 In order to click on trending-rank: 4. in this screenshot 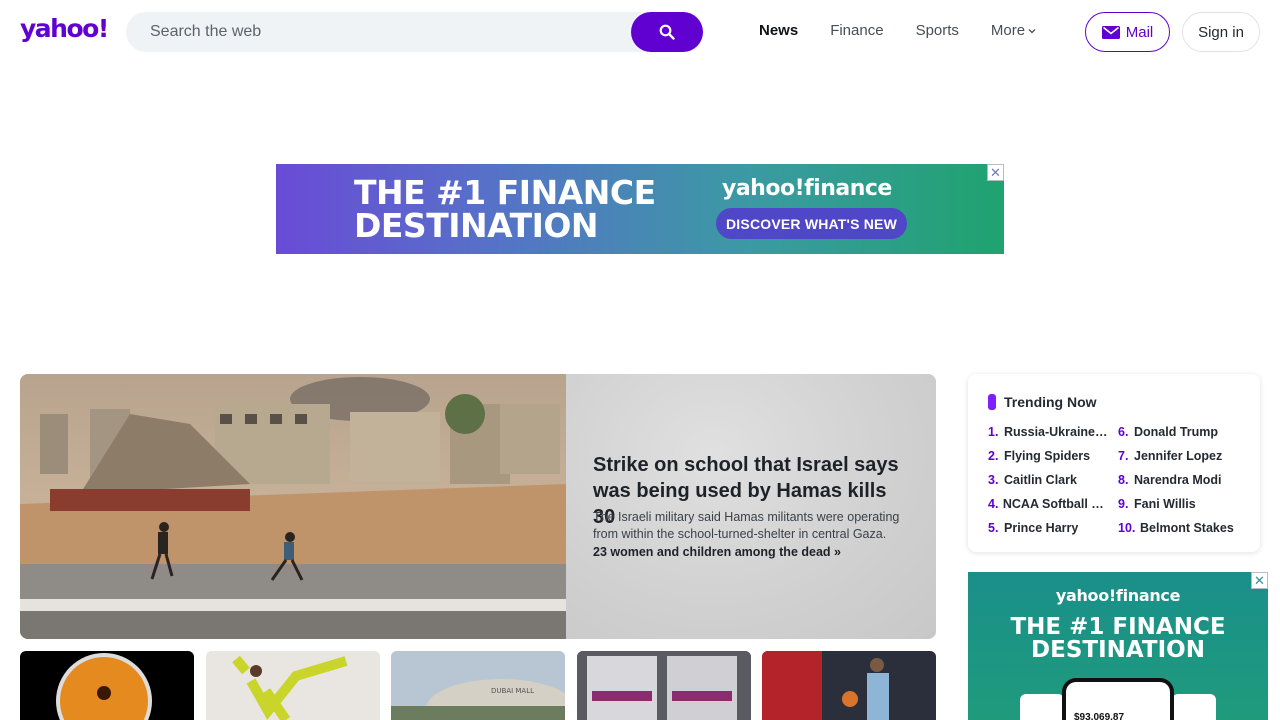, I will do `click(993, 504)`.